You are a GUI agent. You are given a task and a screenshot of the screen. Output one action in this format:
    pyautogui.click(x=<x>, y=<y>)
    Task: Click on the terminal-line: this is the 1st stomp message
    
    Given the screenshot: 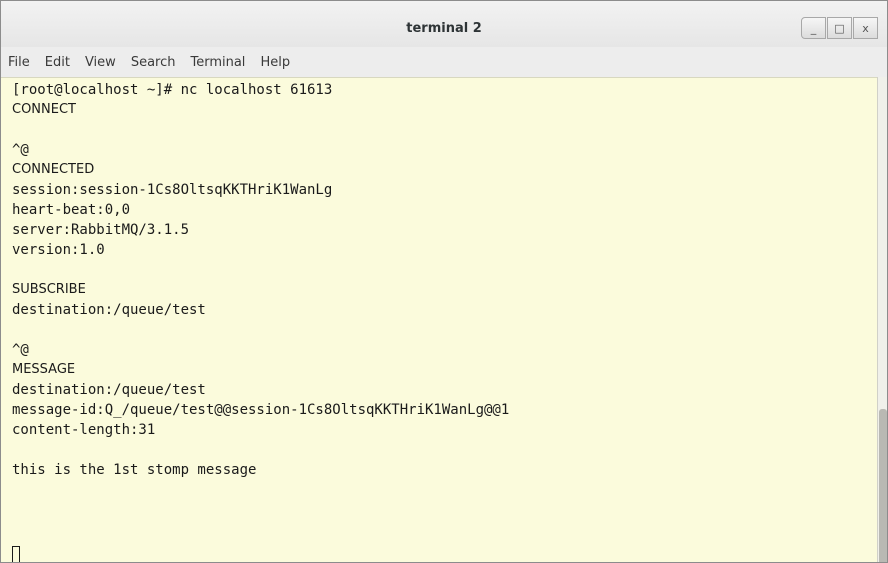 What is the action you would take?
    pyautogui.click(x=134, y=470)
    